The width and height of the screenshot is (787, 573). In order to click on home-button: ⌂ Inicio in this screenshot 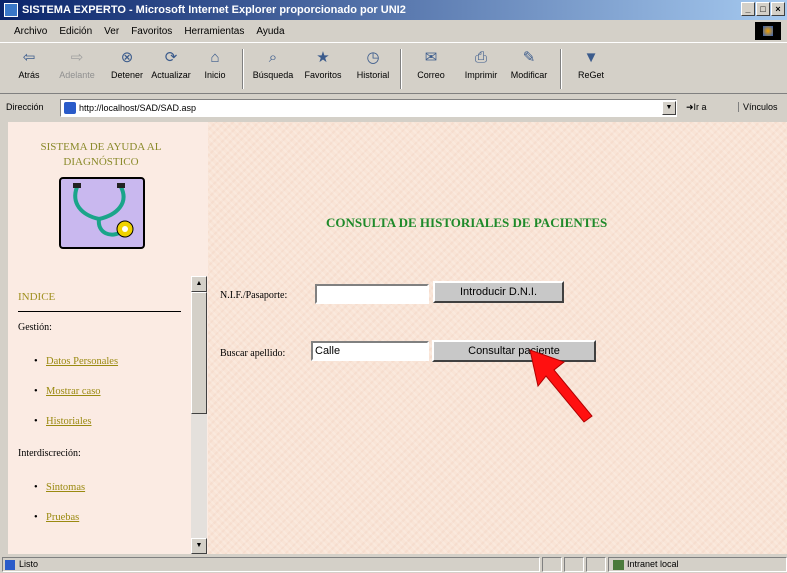, I will do `click(215, 64)`.